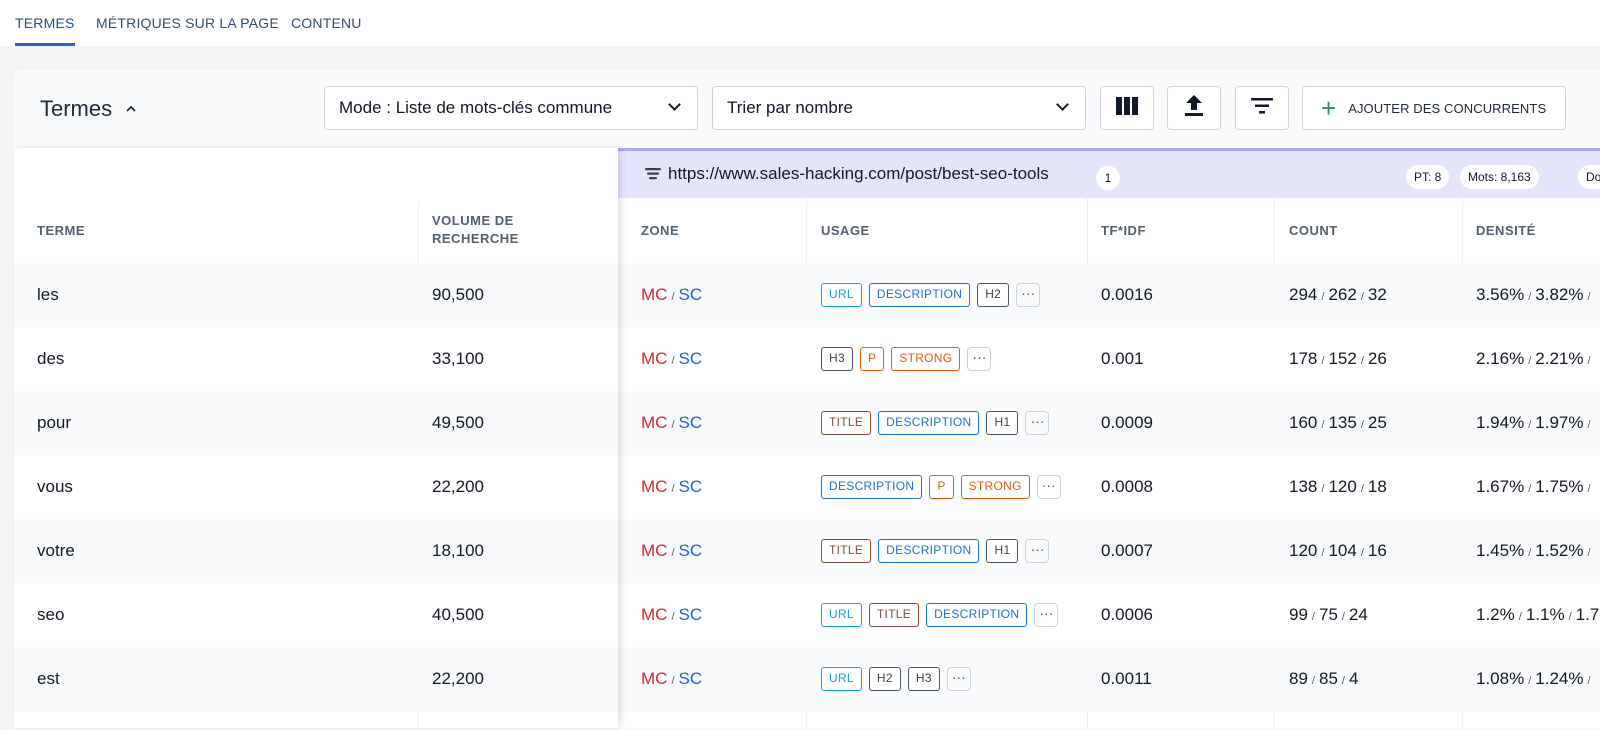 This screenshot has width=1600, height=730. Describe the element at coordinates (1559, 294) in the screenshot. I see `density-value: 3.82%` at that location.